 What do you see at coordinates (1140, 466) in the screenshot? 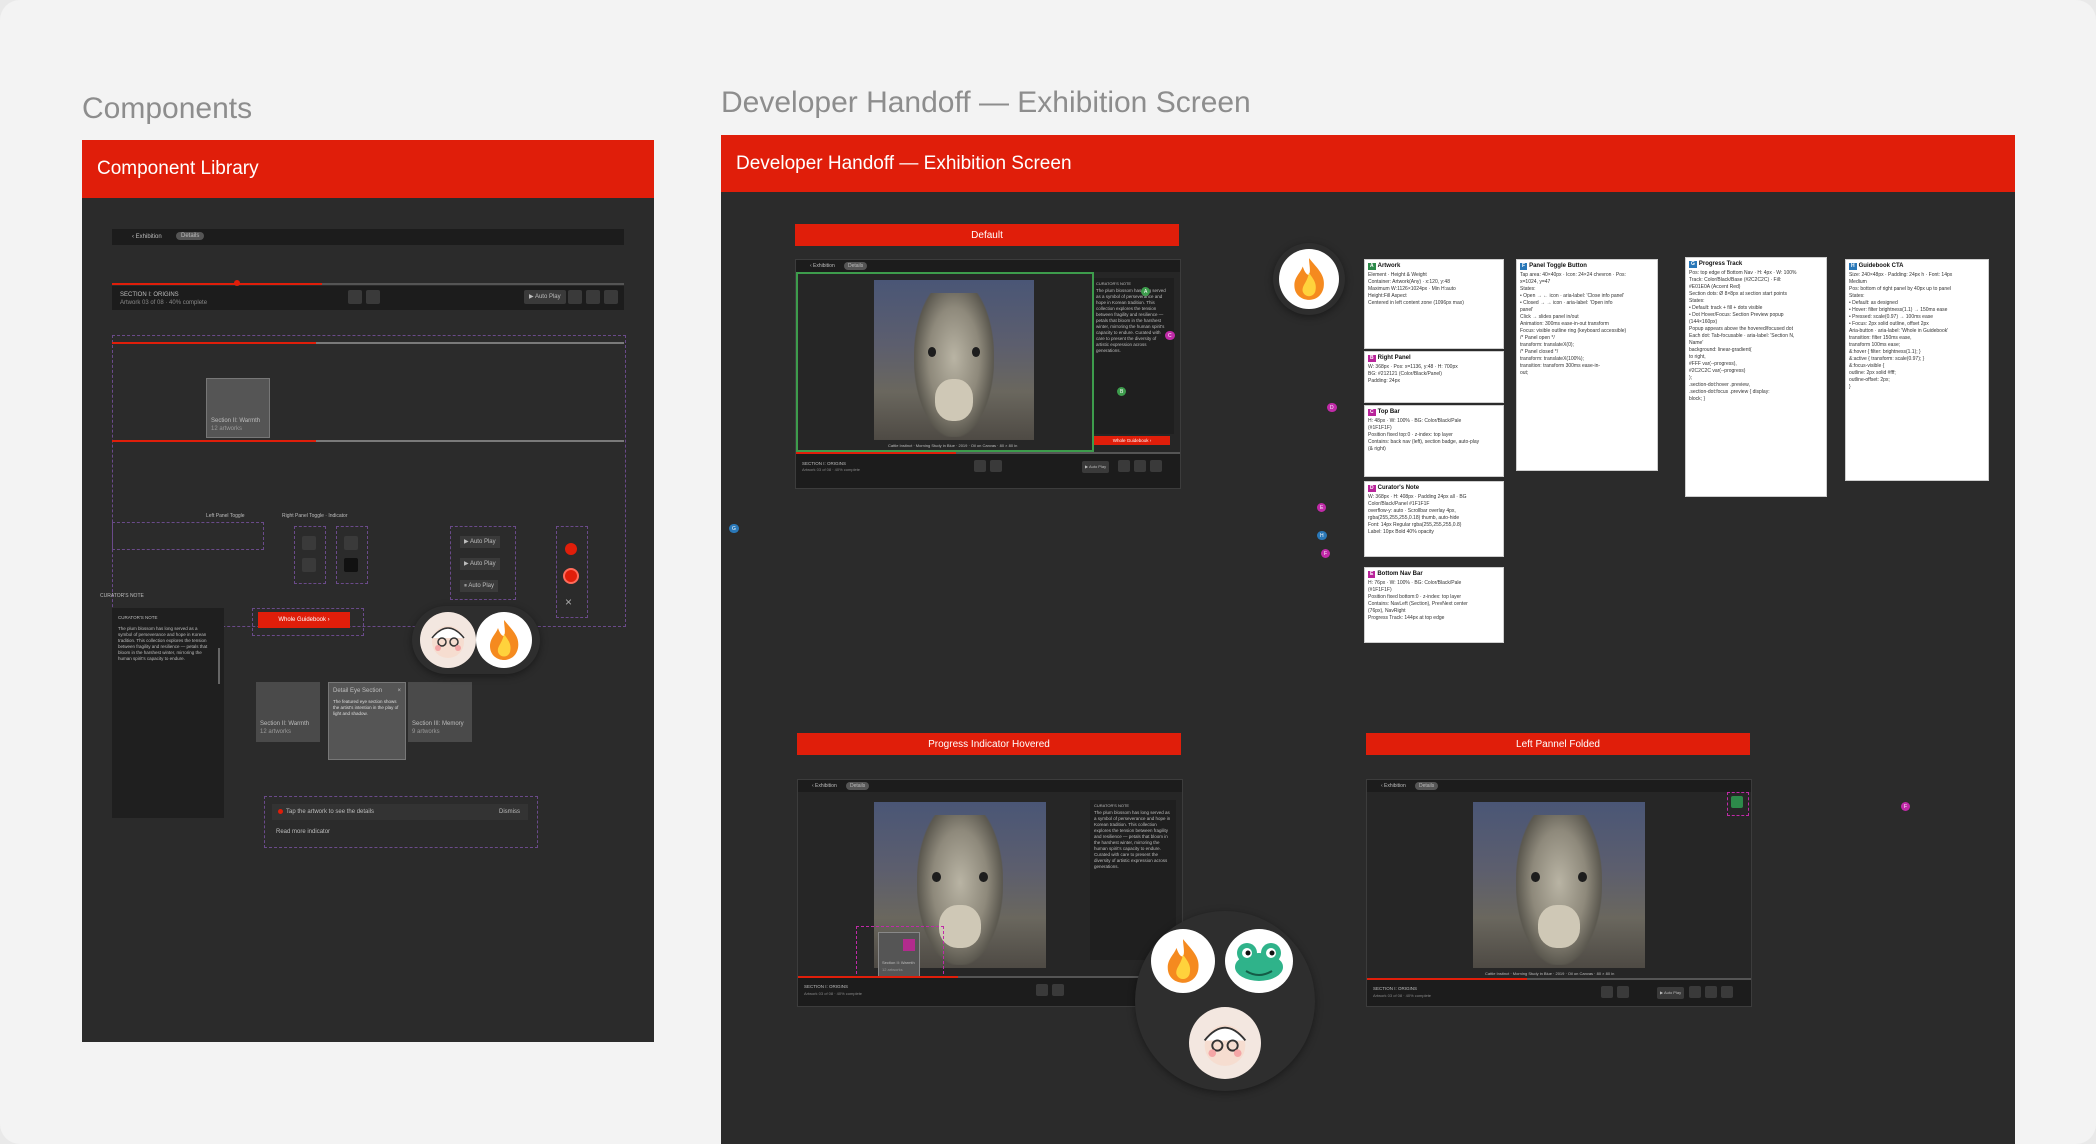
I see `screen-share-icon` at bounding box center [1140, 466].